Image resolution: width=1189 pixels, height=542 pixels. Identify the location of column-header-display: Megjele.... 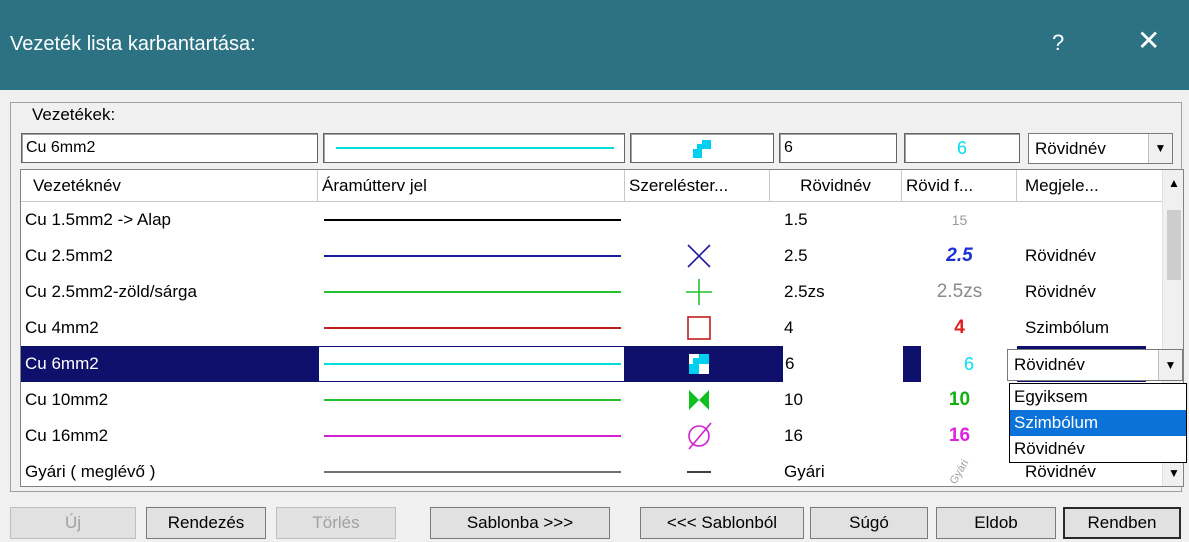
(1090, 186).